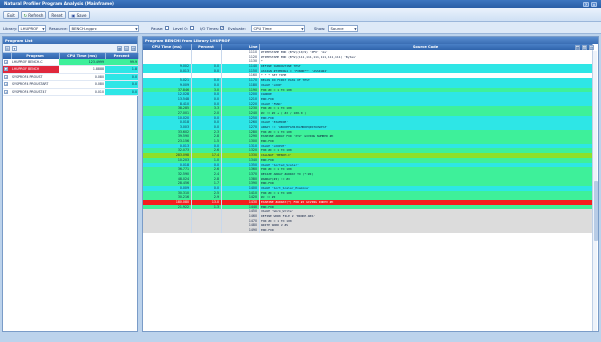 Image resolution: width=601 pixels, height=342 pixels. What do you see at coordinates (35, 92) in the screenshot?
I see `program-name: SYSPROF4 PROUST47` at bounding box center [35, 92].